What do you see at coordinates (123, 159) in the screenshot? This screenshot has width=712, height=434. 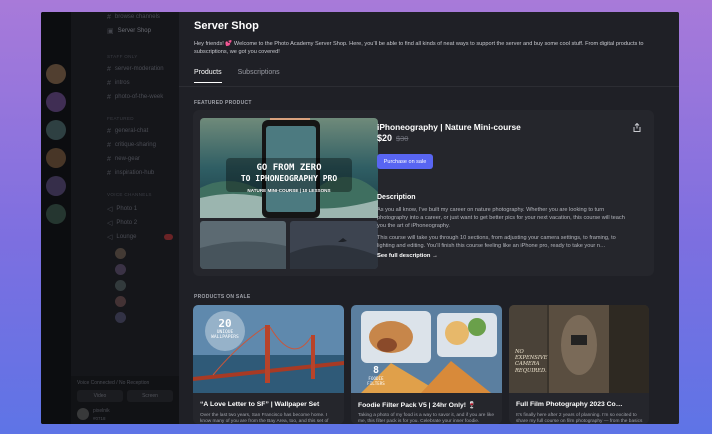 I see `channel-item: # new-gear` at bounding box center [123, 159].